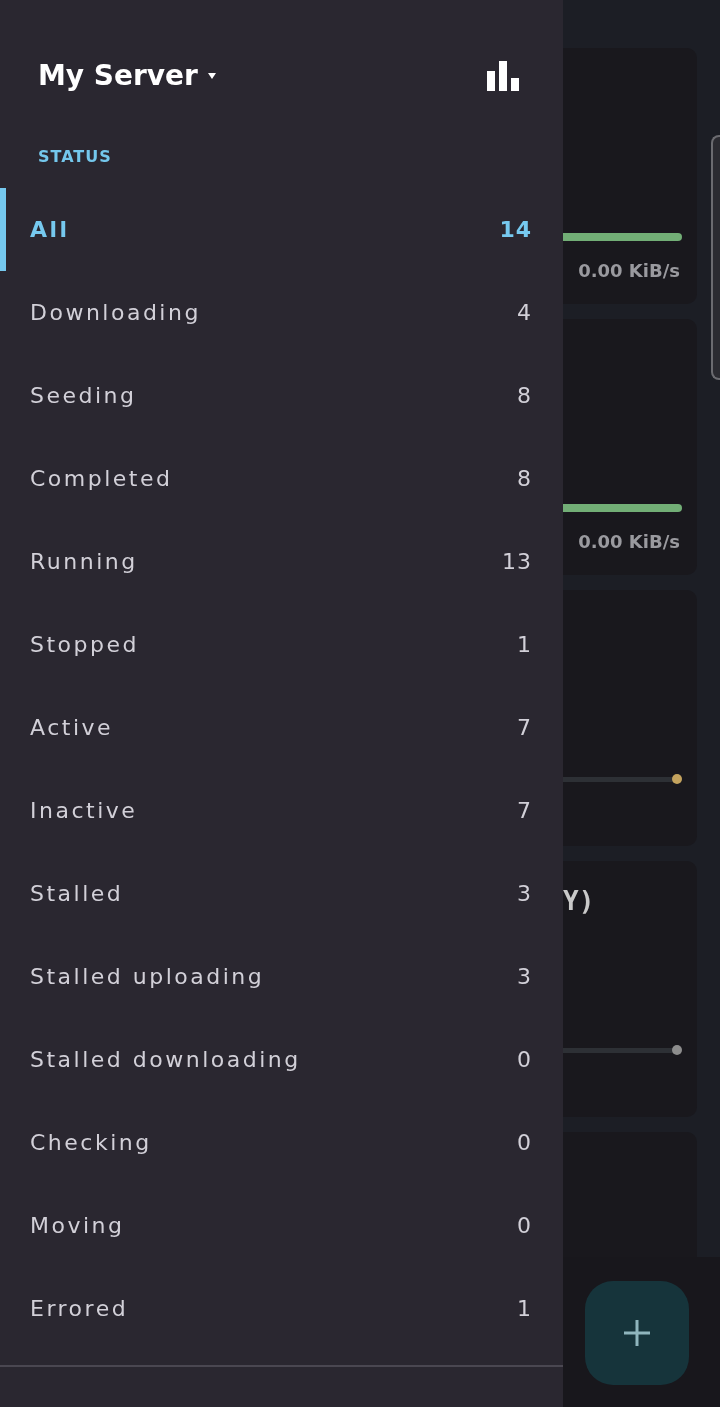  I want to click on bar-chart-icon, so click(503, 76).